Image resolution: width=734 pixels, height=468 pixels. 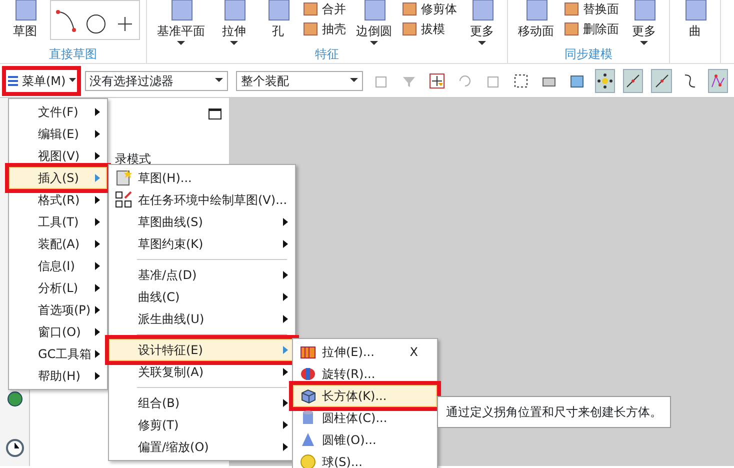 I want to click on points-icon, so click(x=604, y=80).